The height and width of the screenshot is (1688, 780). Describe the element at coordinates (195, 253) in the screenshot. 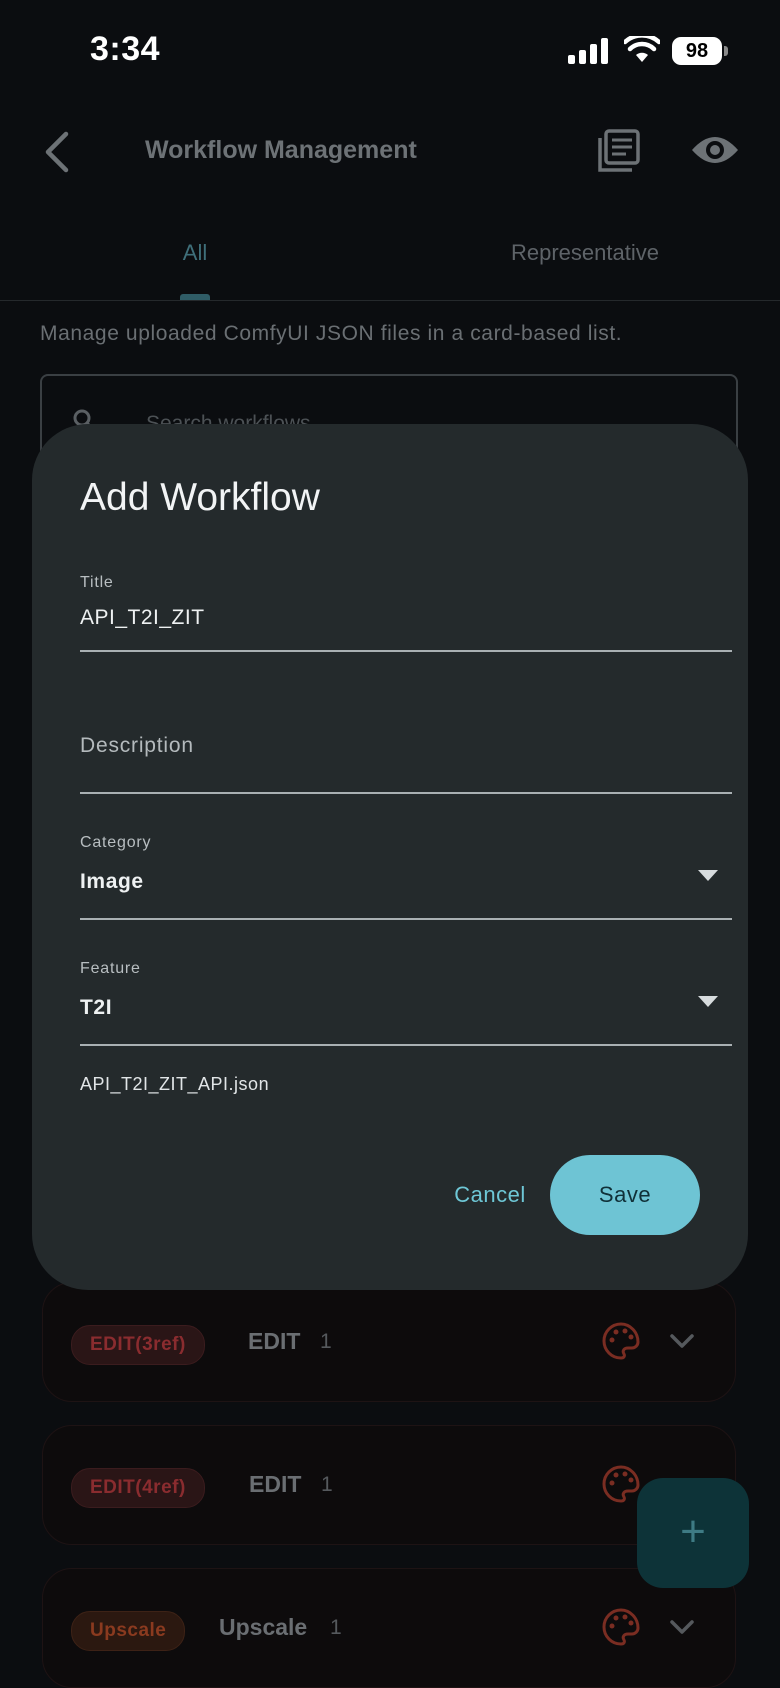

I see `tab-all: All` at that location.